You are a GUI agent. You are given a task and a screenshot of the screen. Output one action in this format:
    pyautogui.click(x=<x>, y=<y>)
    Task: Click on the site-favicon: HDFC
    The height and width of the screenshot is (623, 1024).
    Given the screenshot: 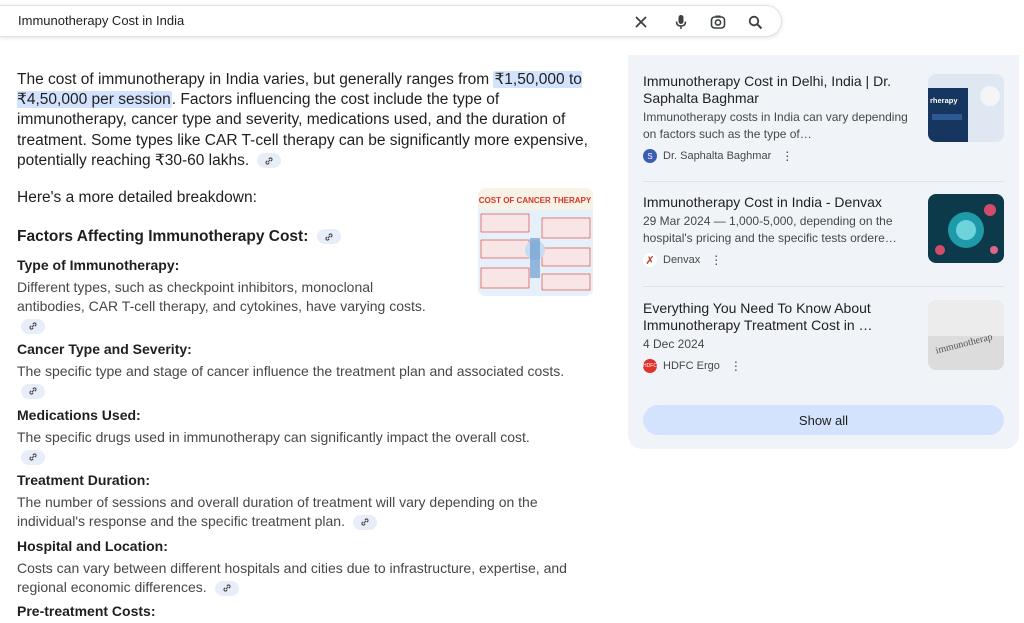 What is the action you would take?
    pyautogui.click(x=650, y=366)
    